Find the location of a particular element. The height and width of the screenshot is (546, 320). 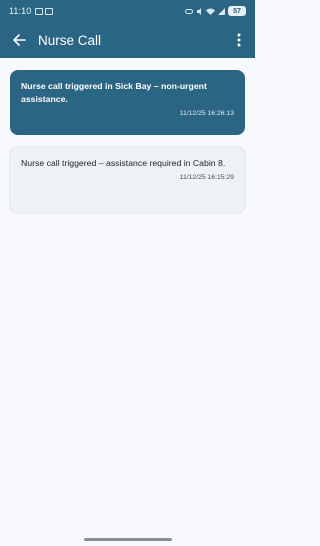

home-indicator is located at coordinates (128, 539).